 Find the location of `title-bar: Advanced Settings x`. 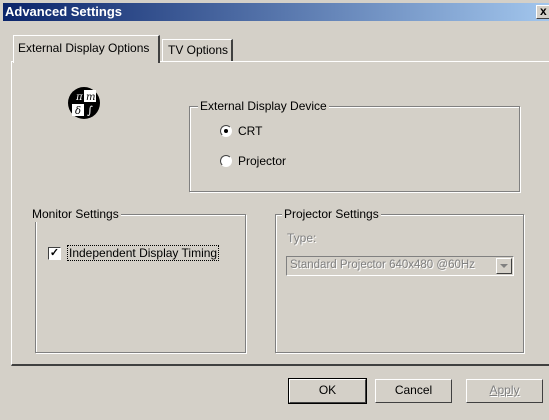

title-bar: Advanced Settings x is located at coordinates (276, 12).